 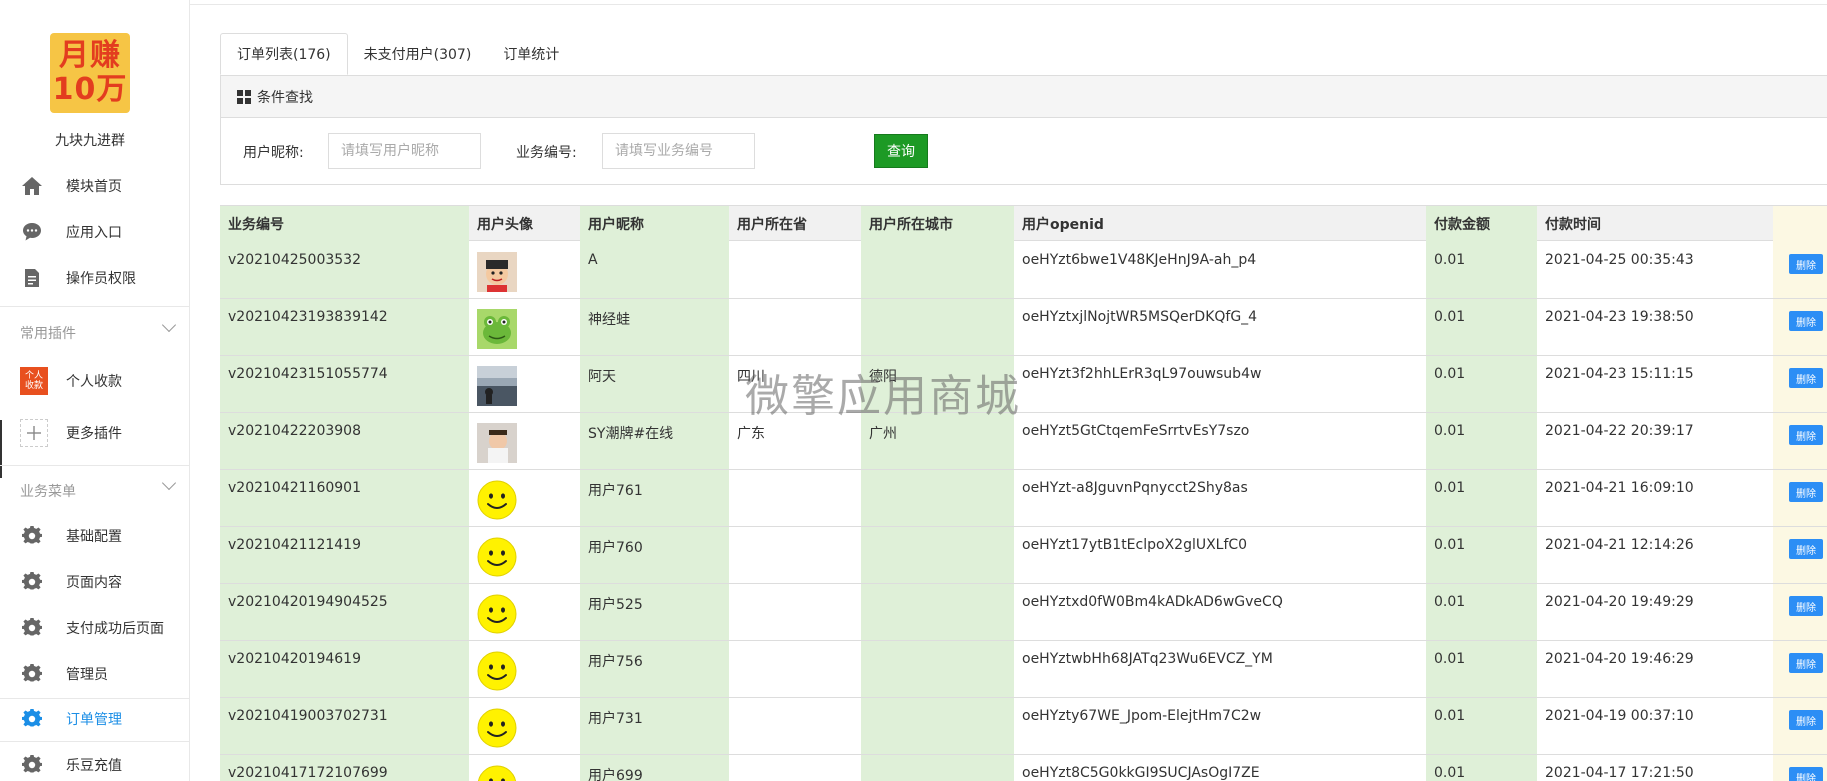 I want to click on cell-nickname: 用户731, so click(x=654, y=726).